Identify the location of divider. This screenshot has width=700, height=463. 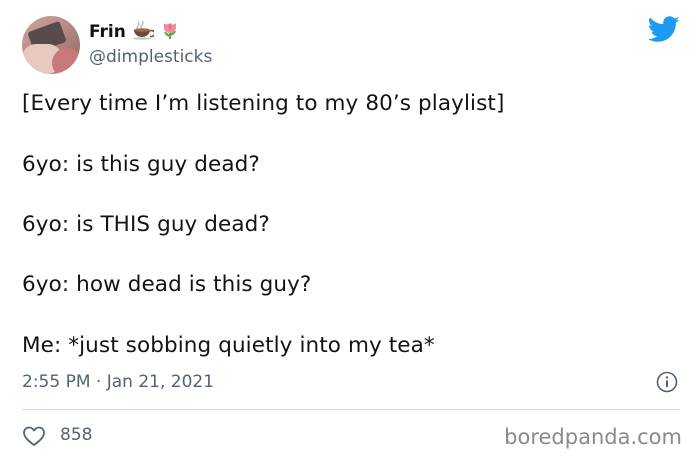
(351, 409).